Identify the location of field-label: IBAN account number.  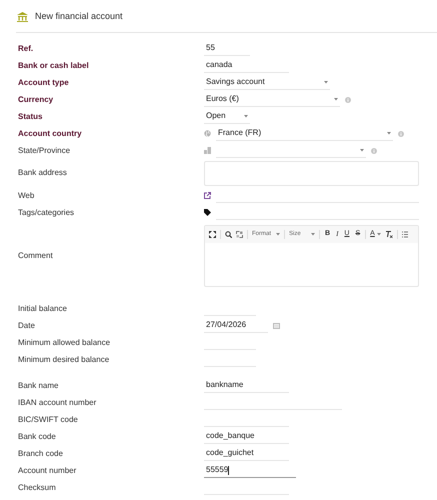
(57, 402).